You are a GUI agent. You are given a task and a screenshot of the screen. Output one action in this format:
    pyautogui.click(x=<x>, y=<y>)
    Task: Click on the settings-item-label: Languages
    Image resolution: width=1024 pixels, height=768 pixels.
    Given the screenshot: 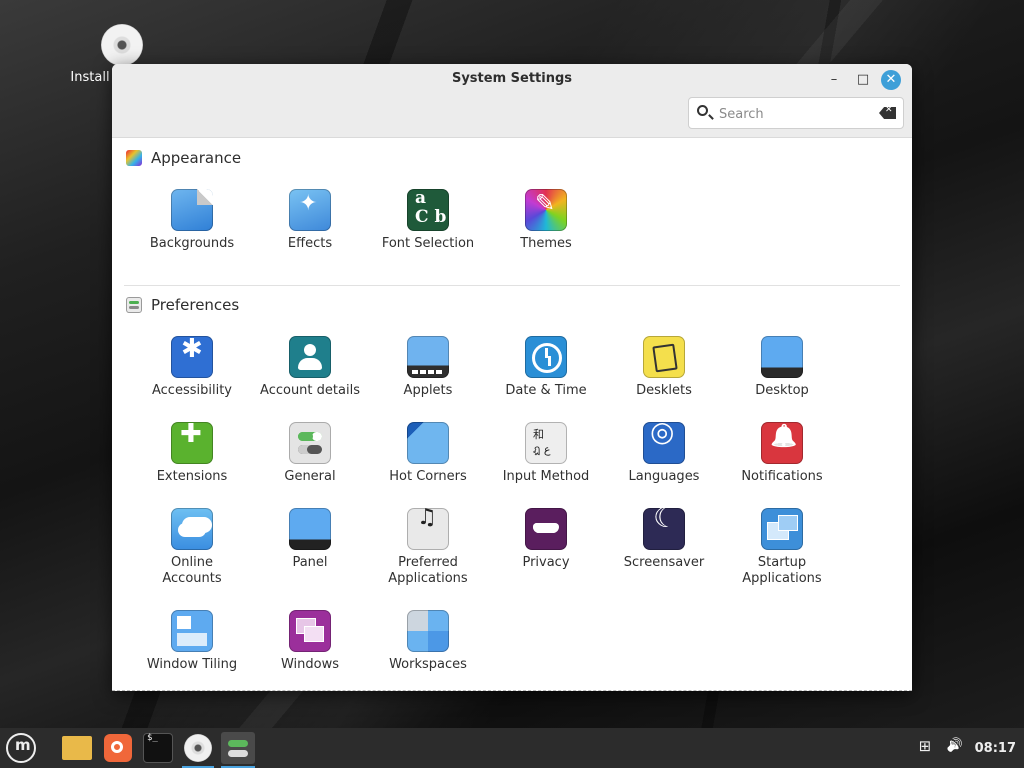 What is the action you would take?
    pyautogui.click(x=664, y=476)
    